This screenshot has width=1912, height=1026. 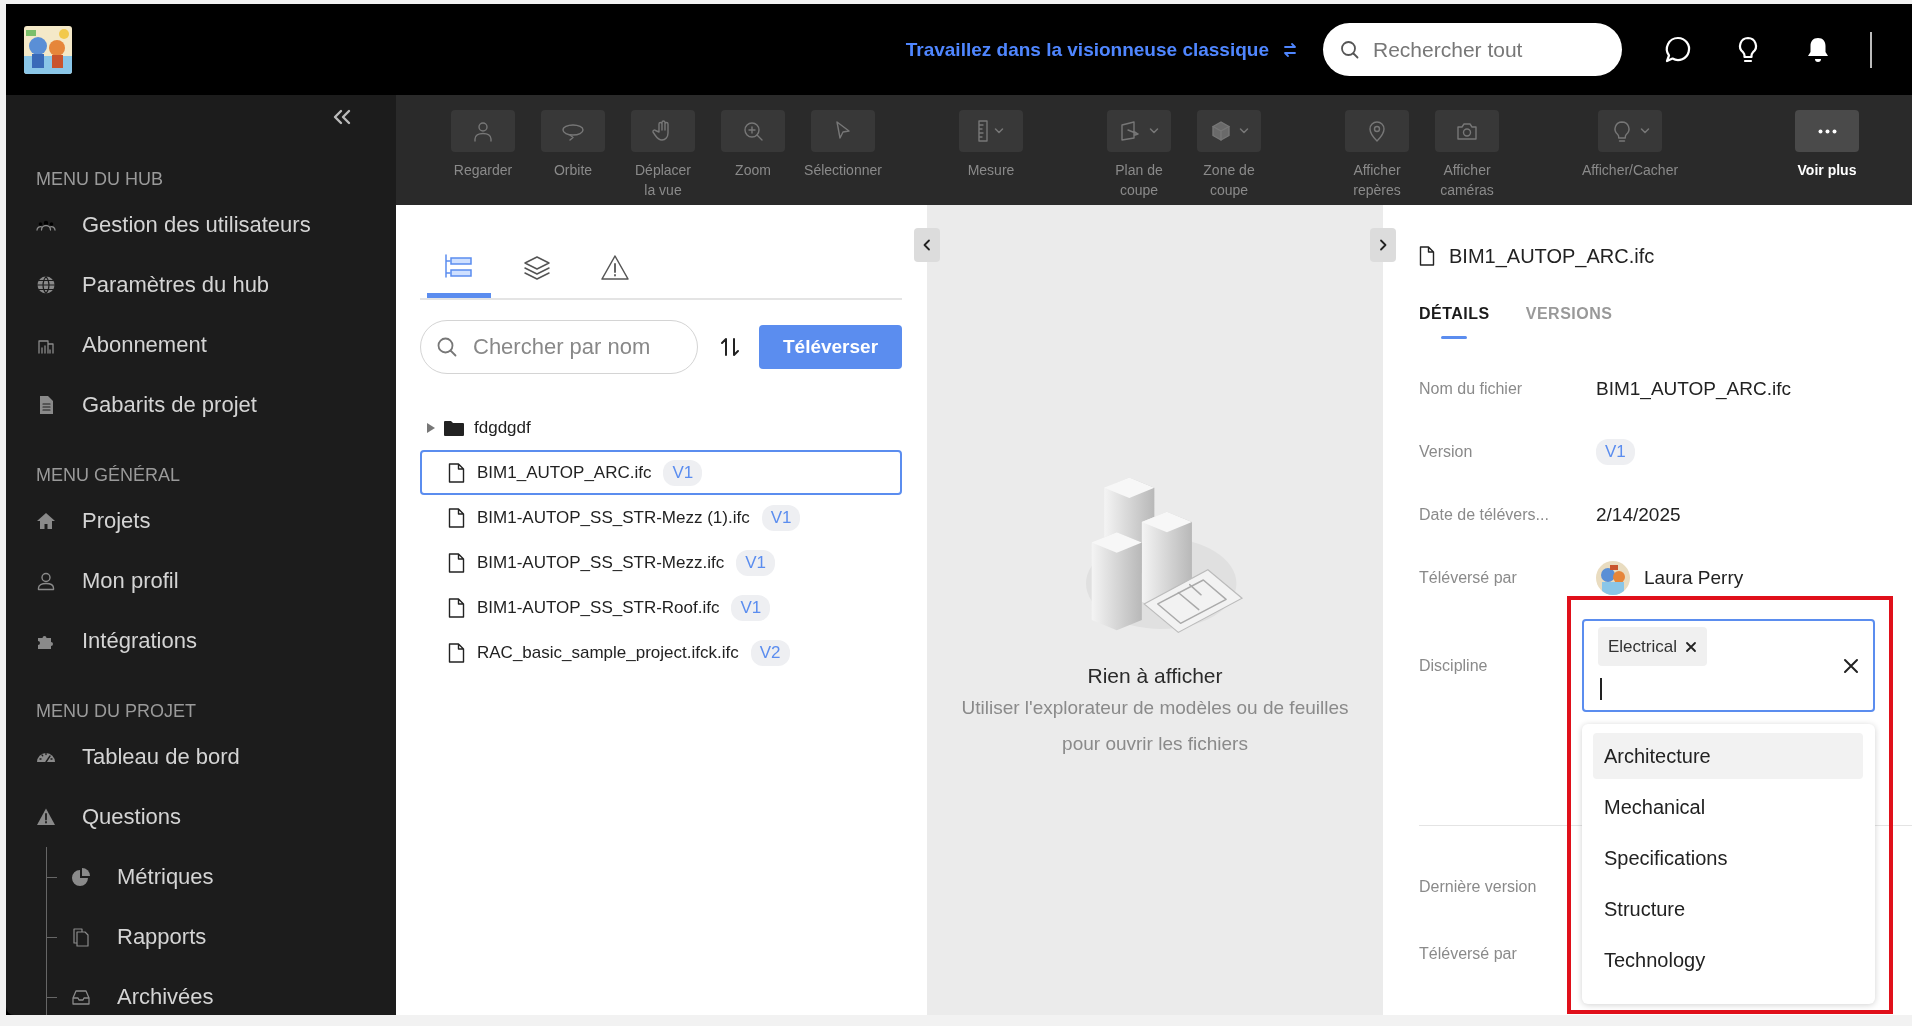 I want to click on search-field: Rechercher tout, so click(x=1472, y=49).